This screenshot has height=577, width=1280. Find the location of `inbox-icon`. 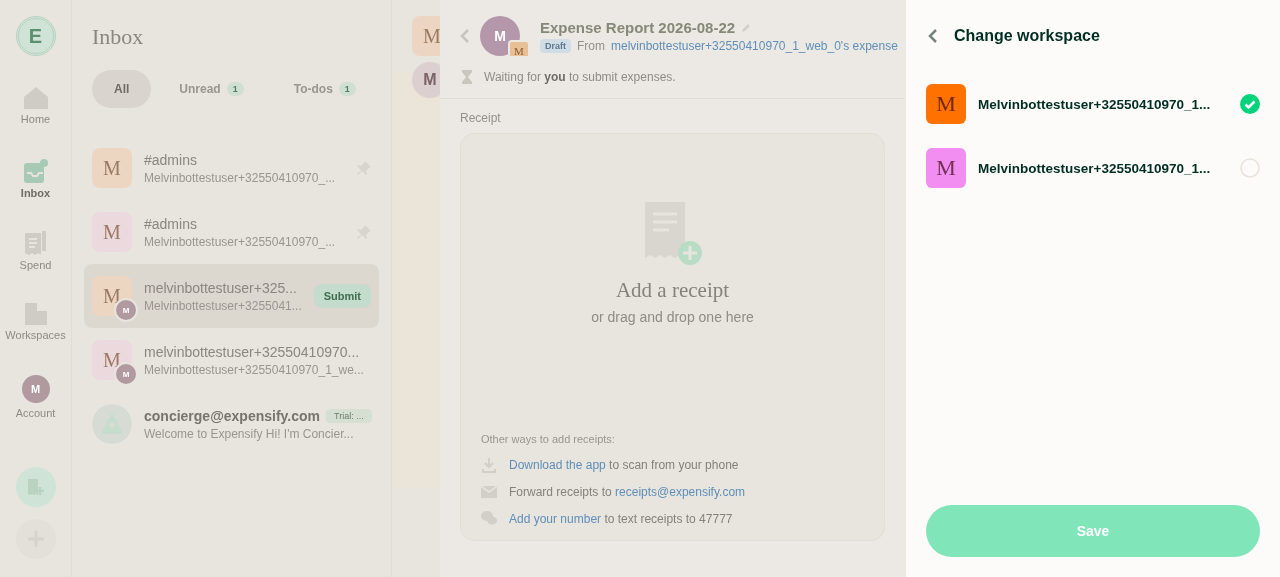

inbox-icon is located at coordinates (35, 171).